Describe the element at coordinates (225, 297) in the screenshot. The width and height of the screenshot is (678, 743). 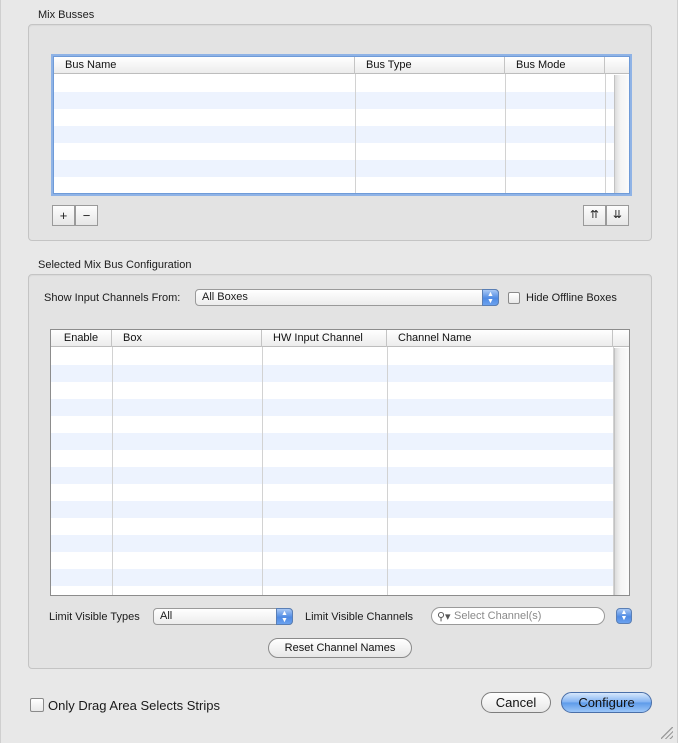
I see `show-from-value: All Boxes` at that location.